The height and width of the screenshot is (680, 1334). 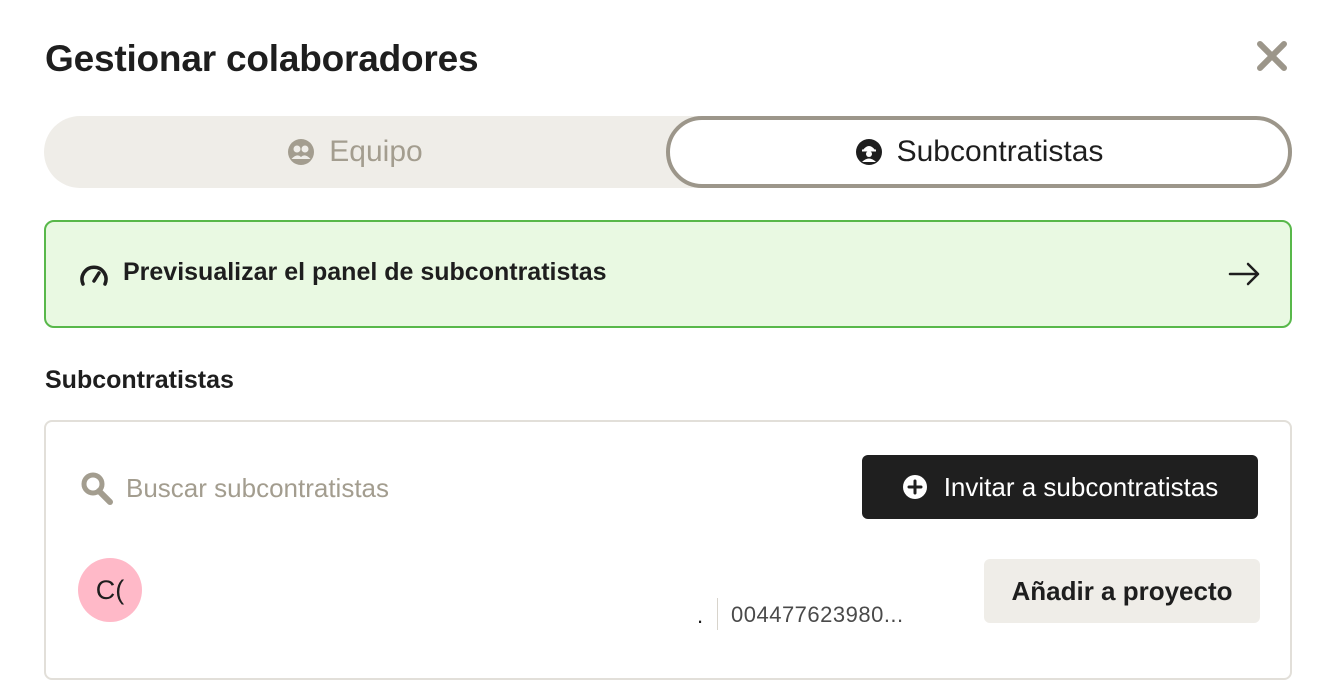 I want to click on tab-subcontratistas: Subcontratistas, so click(x=979, y=152).